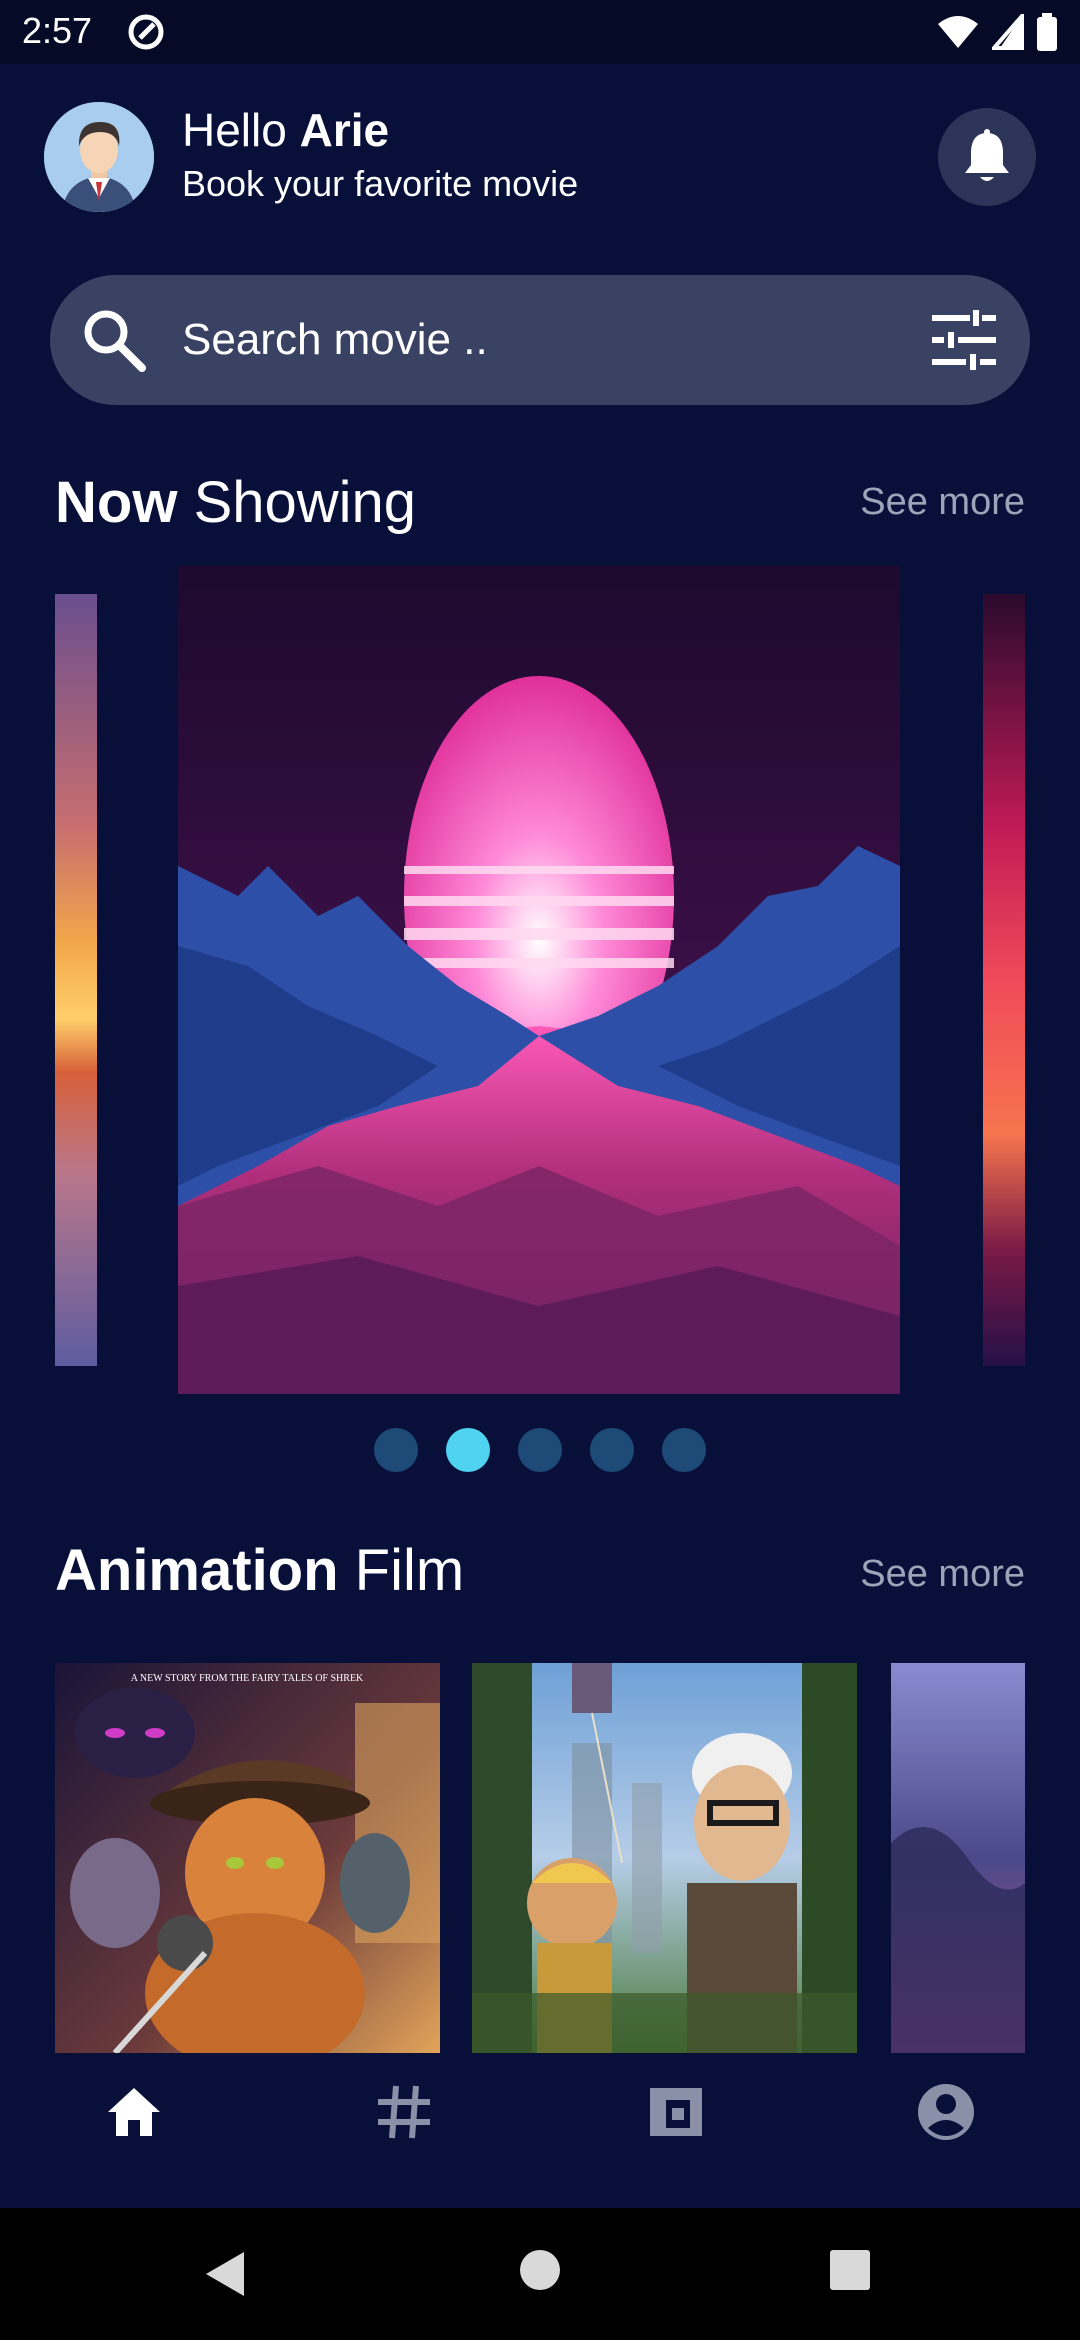 The image size is (1080, 2340). Describe the element at coordinates (540, 2270) in the screenshot. I see `home-system-icon` at that location.